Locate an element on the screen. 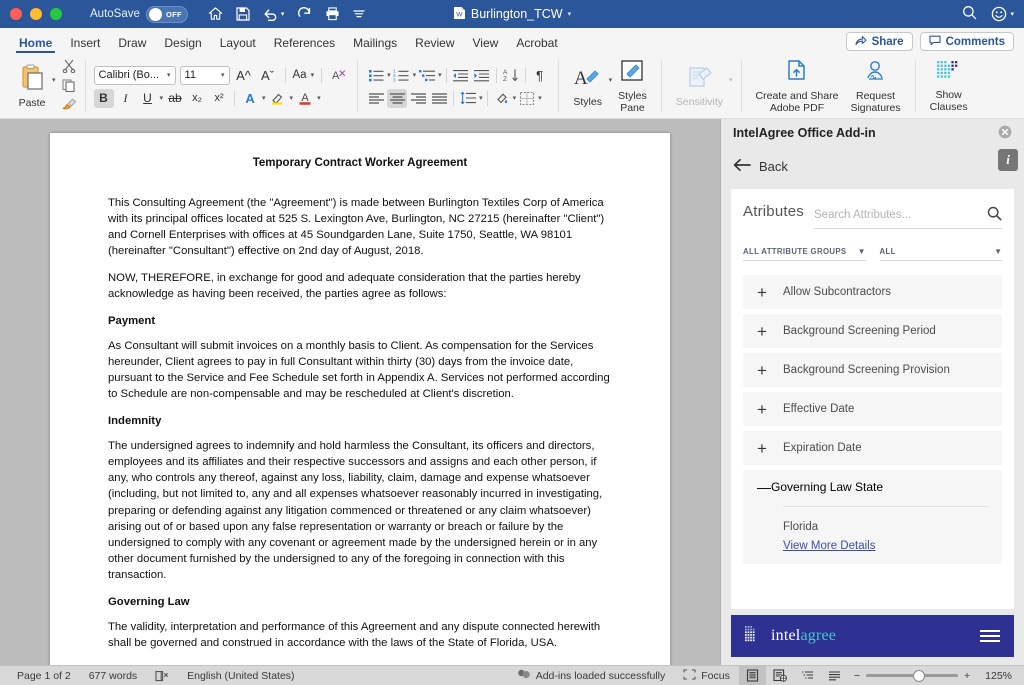 The width and height of the screenshot is (1024, 685). autosave-toggle: OFF is located at coordinates (166, 14).